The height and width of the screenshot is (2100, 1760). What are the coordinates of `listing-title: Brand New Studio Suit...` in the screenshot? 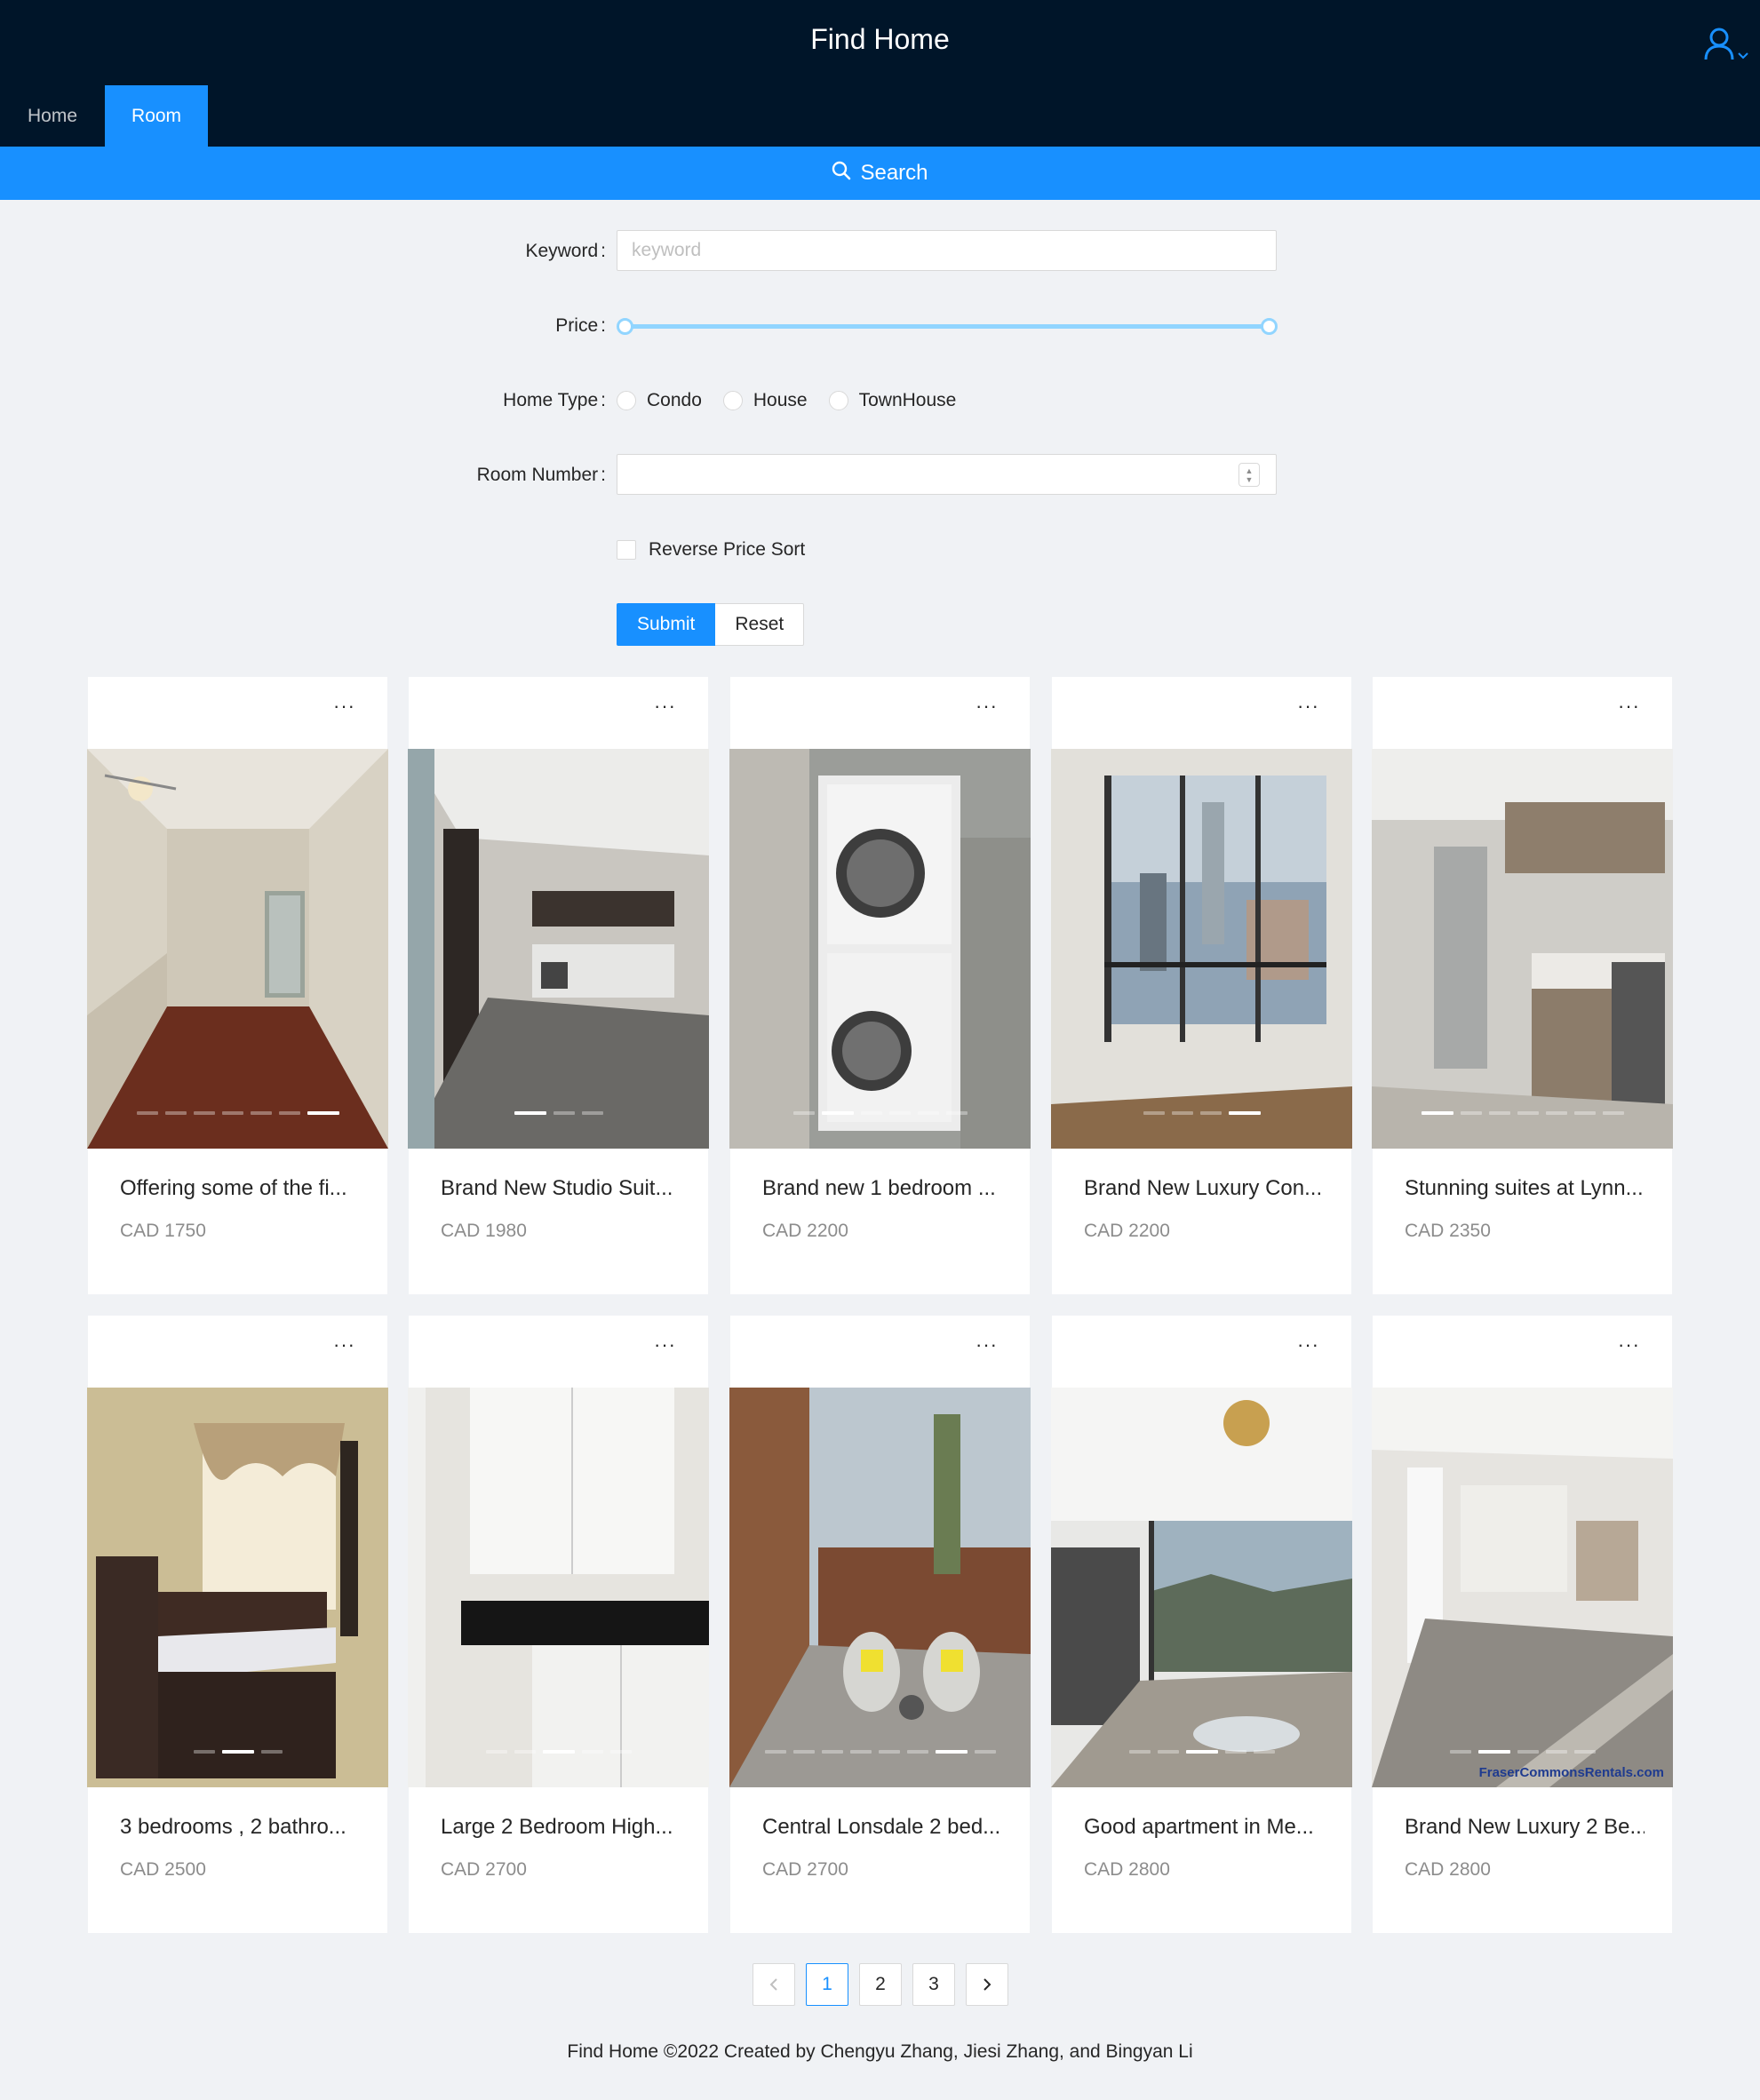 It's located at (561, 1188).